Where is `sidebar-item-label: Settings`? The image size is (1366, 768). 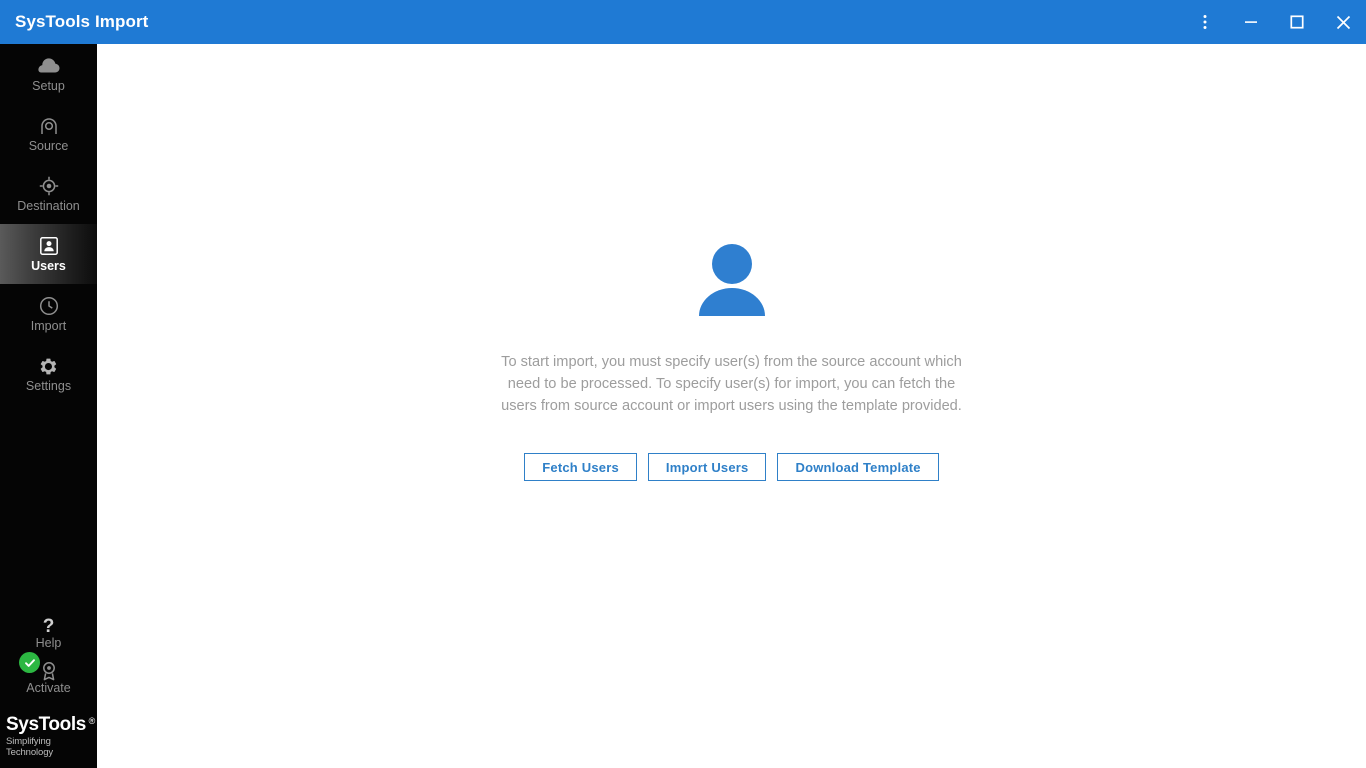
sidebar-item-label: Settings is located at coordinates (48, 386).